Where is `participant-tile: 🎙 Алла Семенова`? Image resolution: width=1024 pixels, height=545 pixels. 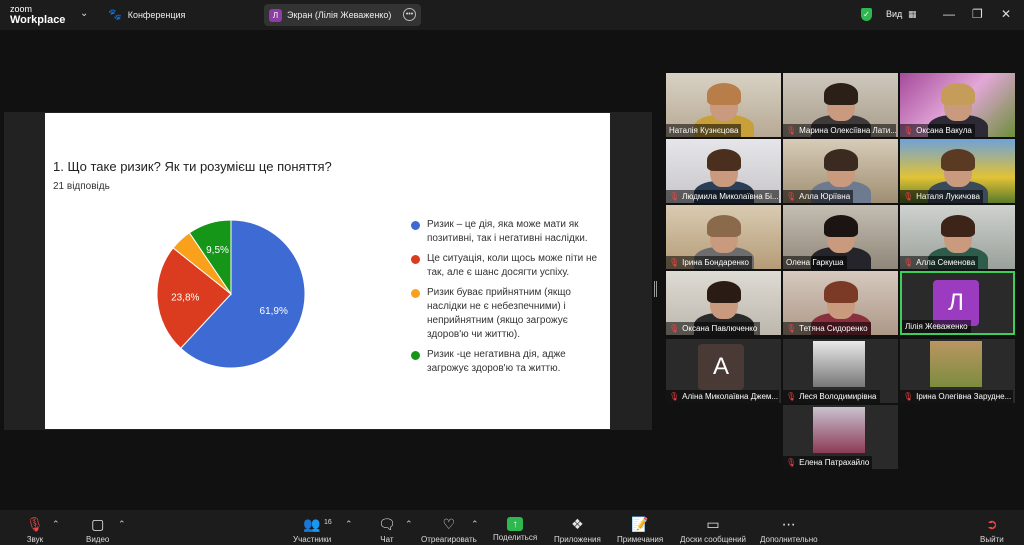
participant-tile: 🎙 Алла Семенова is located at coordinates (957, 237).